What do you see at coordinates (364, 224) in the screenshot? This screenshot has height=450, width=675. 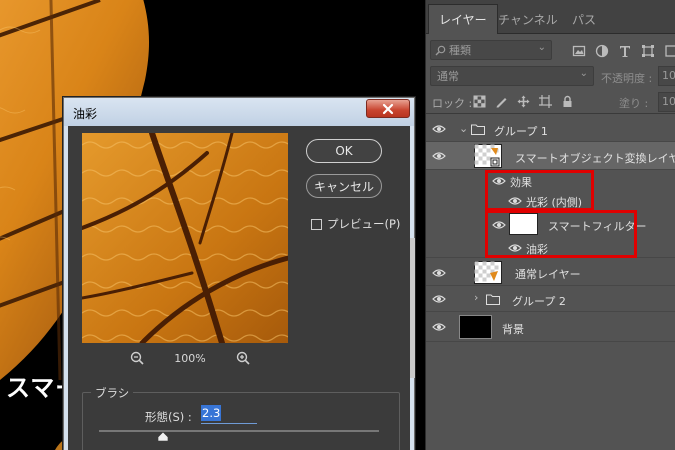 I see `preview-checkbox-label: プレビュー(P)` at bounding box center [364, 224].